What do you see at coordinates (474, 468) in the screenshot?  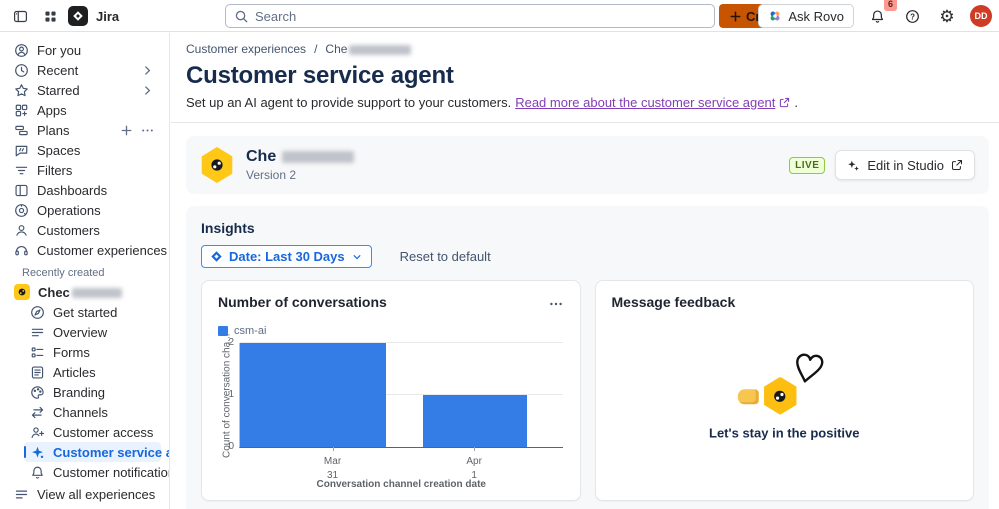 I see `x-tick-label: Apr 1` at bounding box center [474, 468].